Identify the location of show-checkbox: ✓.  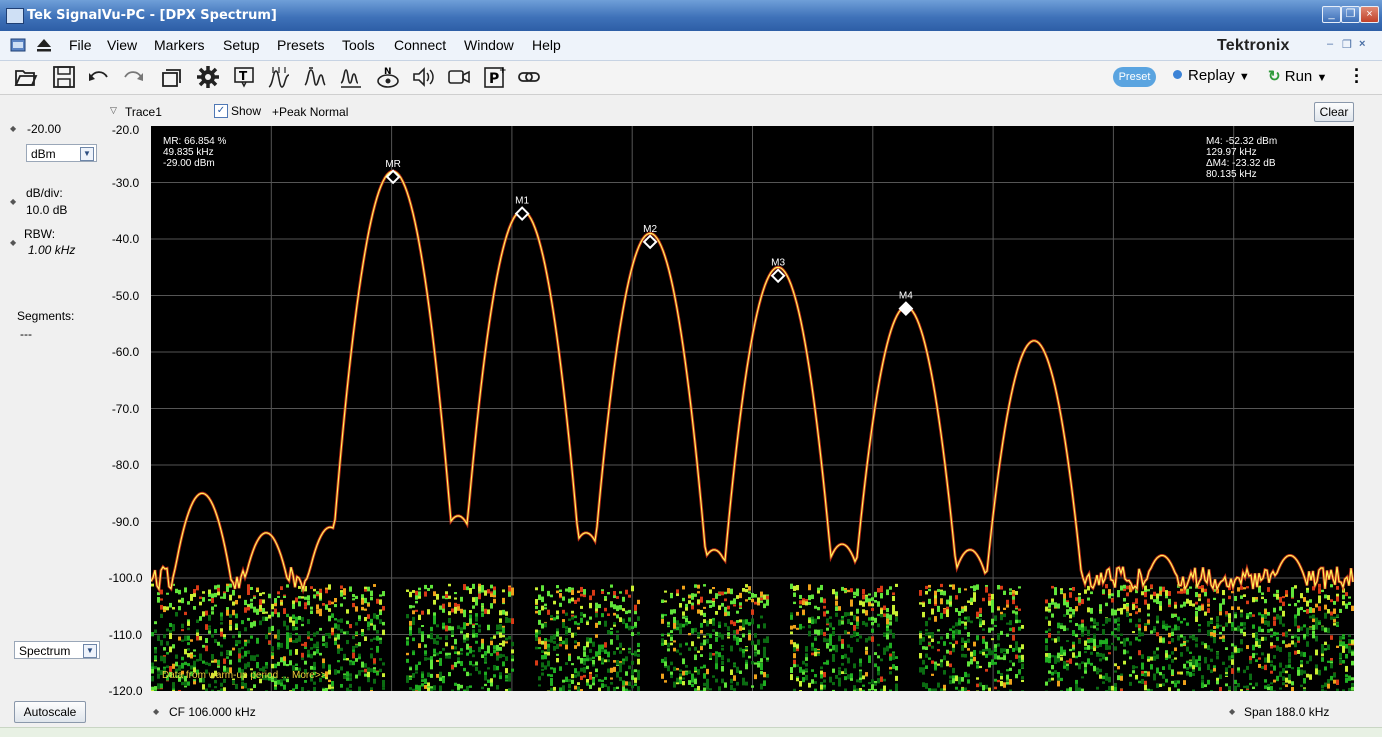
(221, 111).